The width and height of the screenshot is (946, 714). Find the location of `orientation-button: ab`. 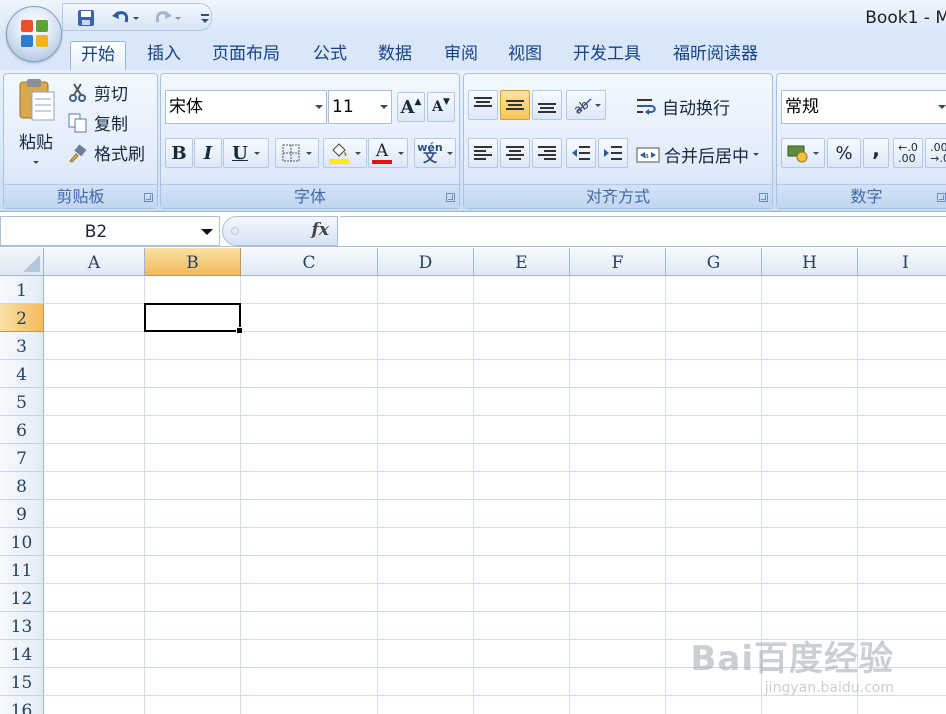

orientation-button: ab is located at coordinates (586, 105).